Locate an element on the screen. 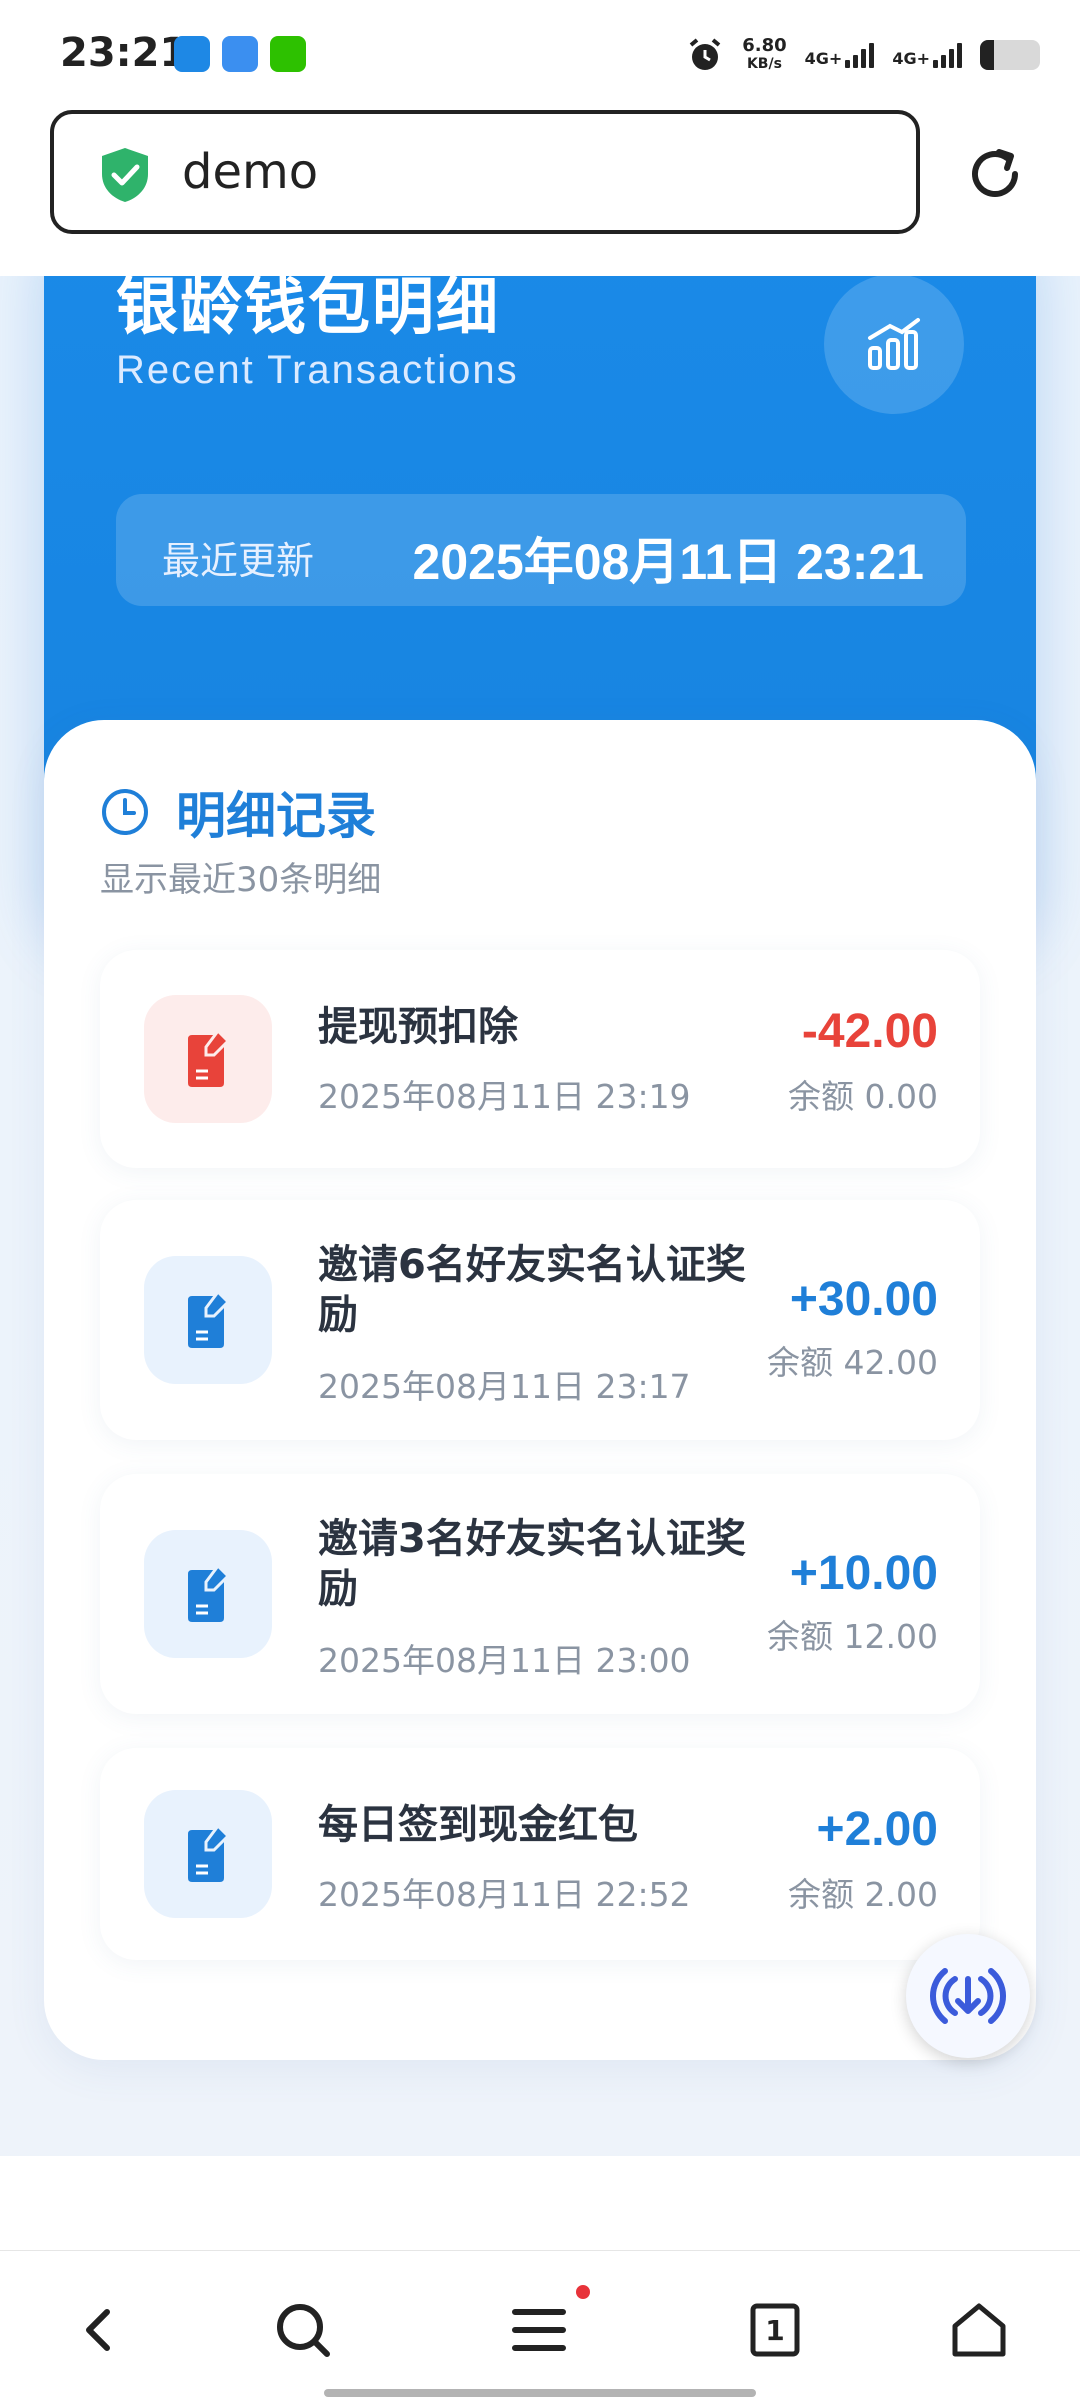  page-subtitle: Recent Transactions is located at coordinates (317, 370).